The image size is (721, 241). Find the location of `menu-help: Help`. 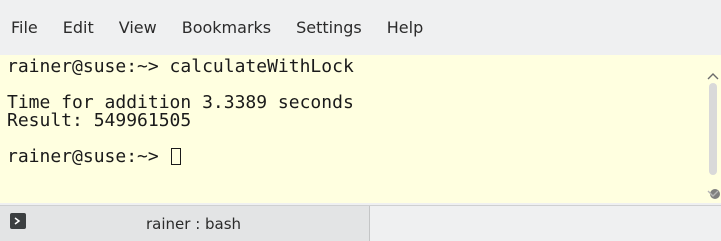

menu-help: Help is located at coordinates (405, 27).